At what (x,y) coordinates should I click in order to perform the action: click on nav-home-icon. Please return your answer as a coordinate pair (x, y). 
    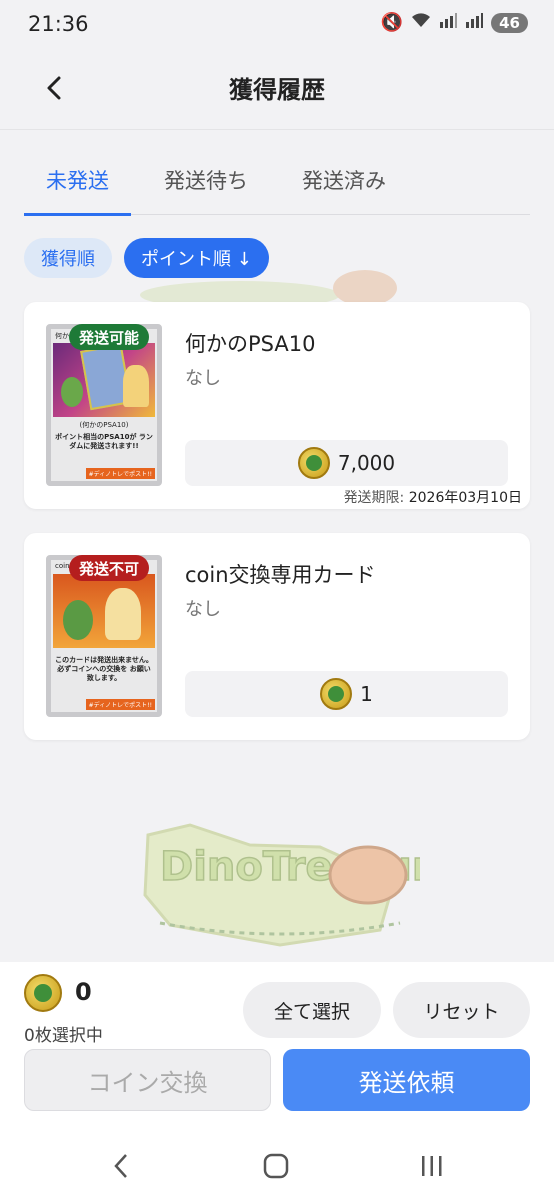
    Looking at the image, I should click on (276, 1166).